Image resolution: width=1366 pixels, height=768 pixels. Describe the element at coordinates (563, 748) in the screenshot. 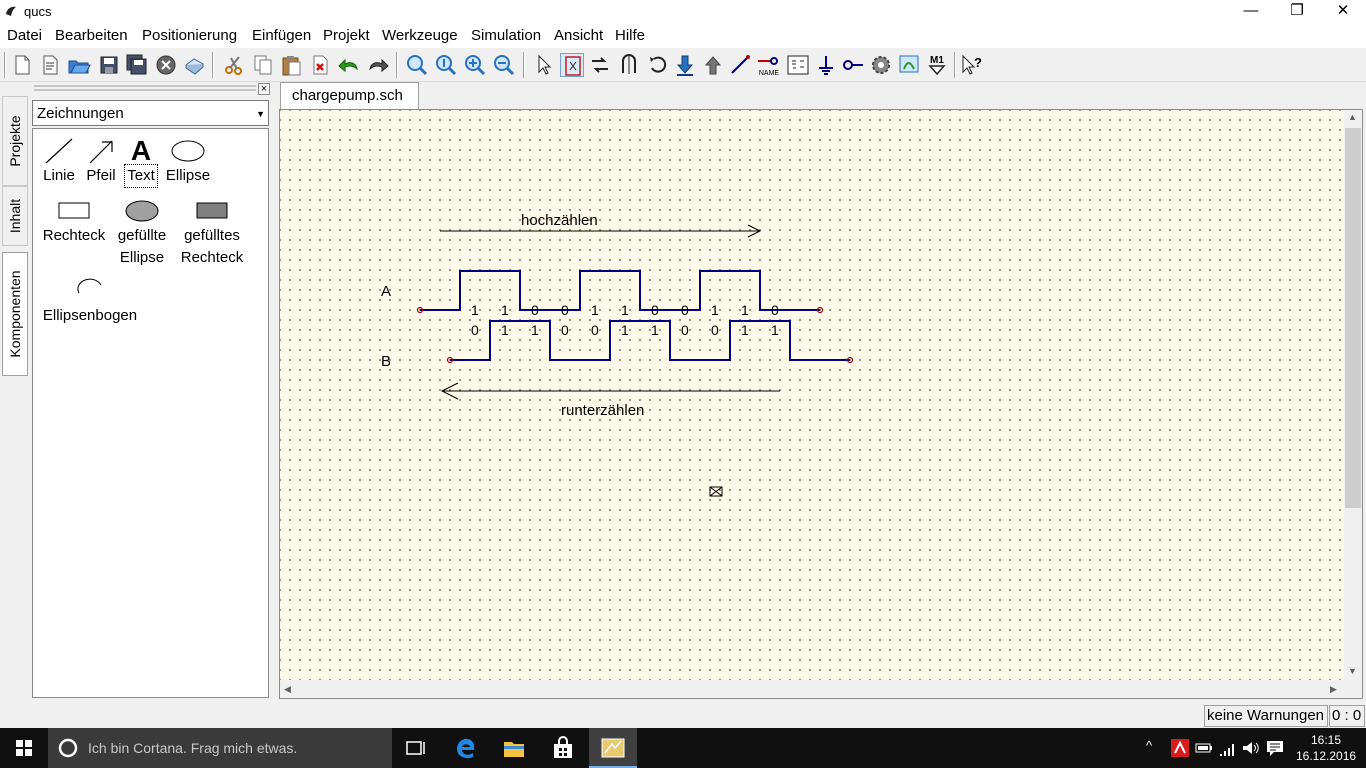

I see `taskbar-store` at that location.